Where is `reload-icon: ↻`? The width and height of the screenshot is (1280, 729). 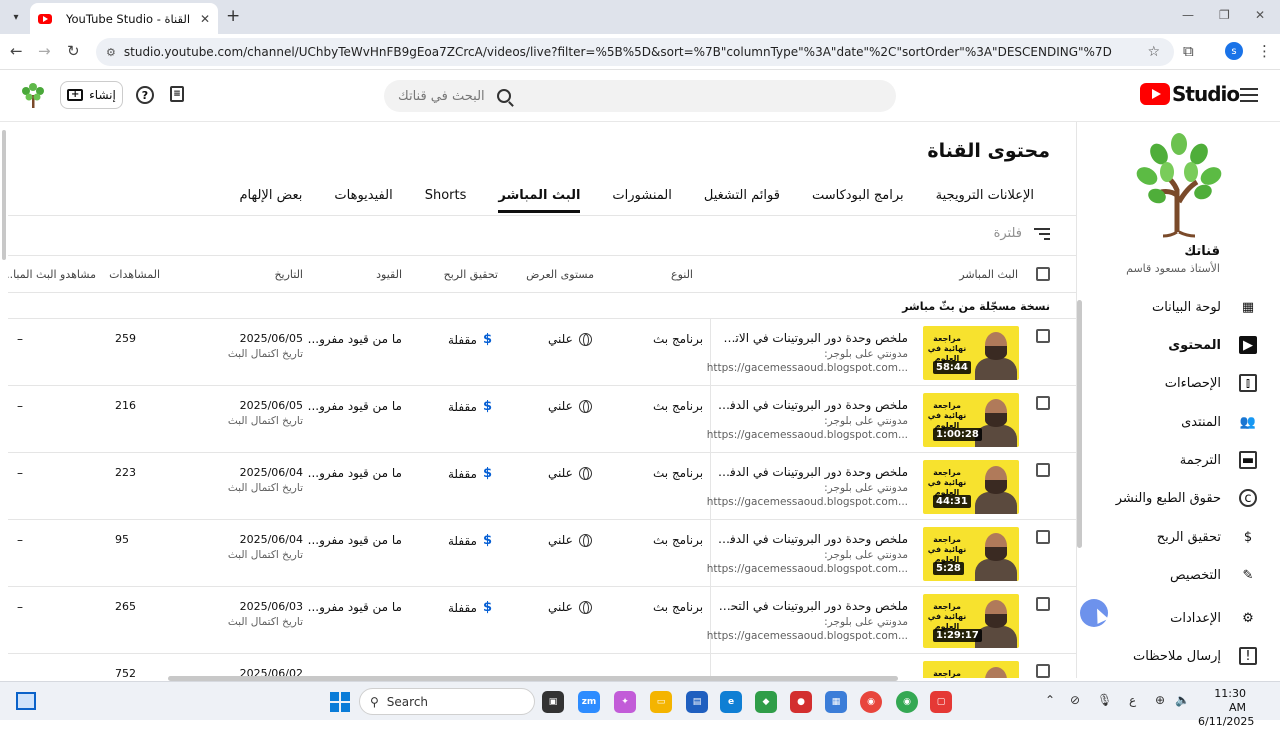
reload-icon: ↻ is located at coordinates (73, 51).